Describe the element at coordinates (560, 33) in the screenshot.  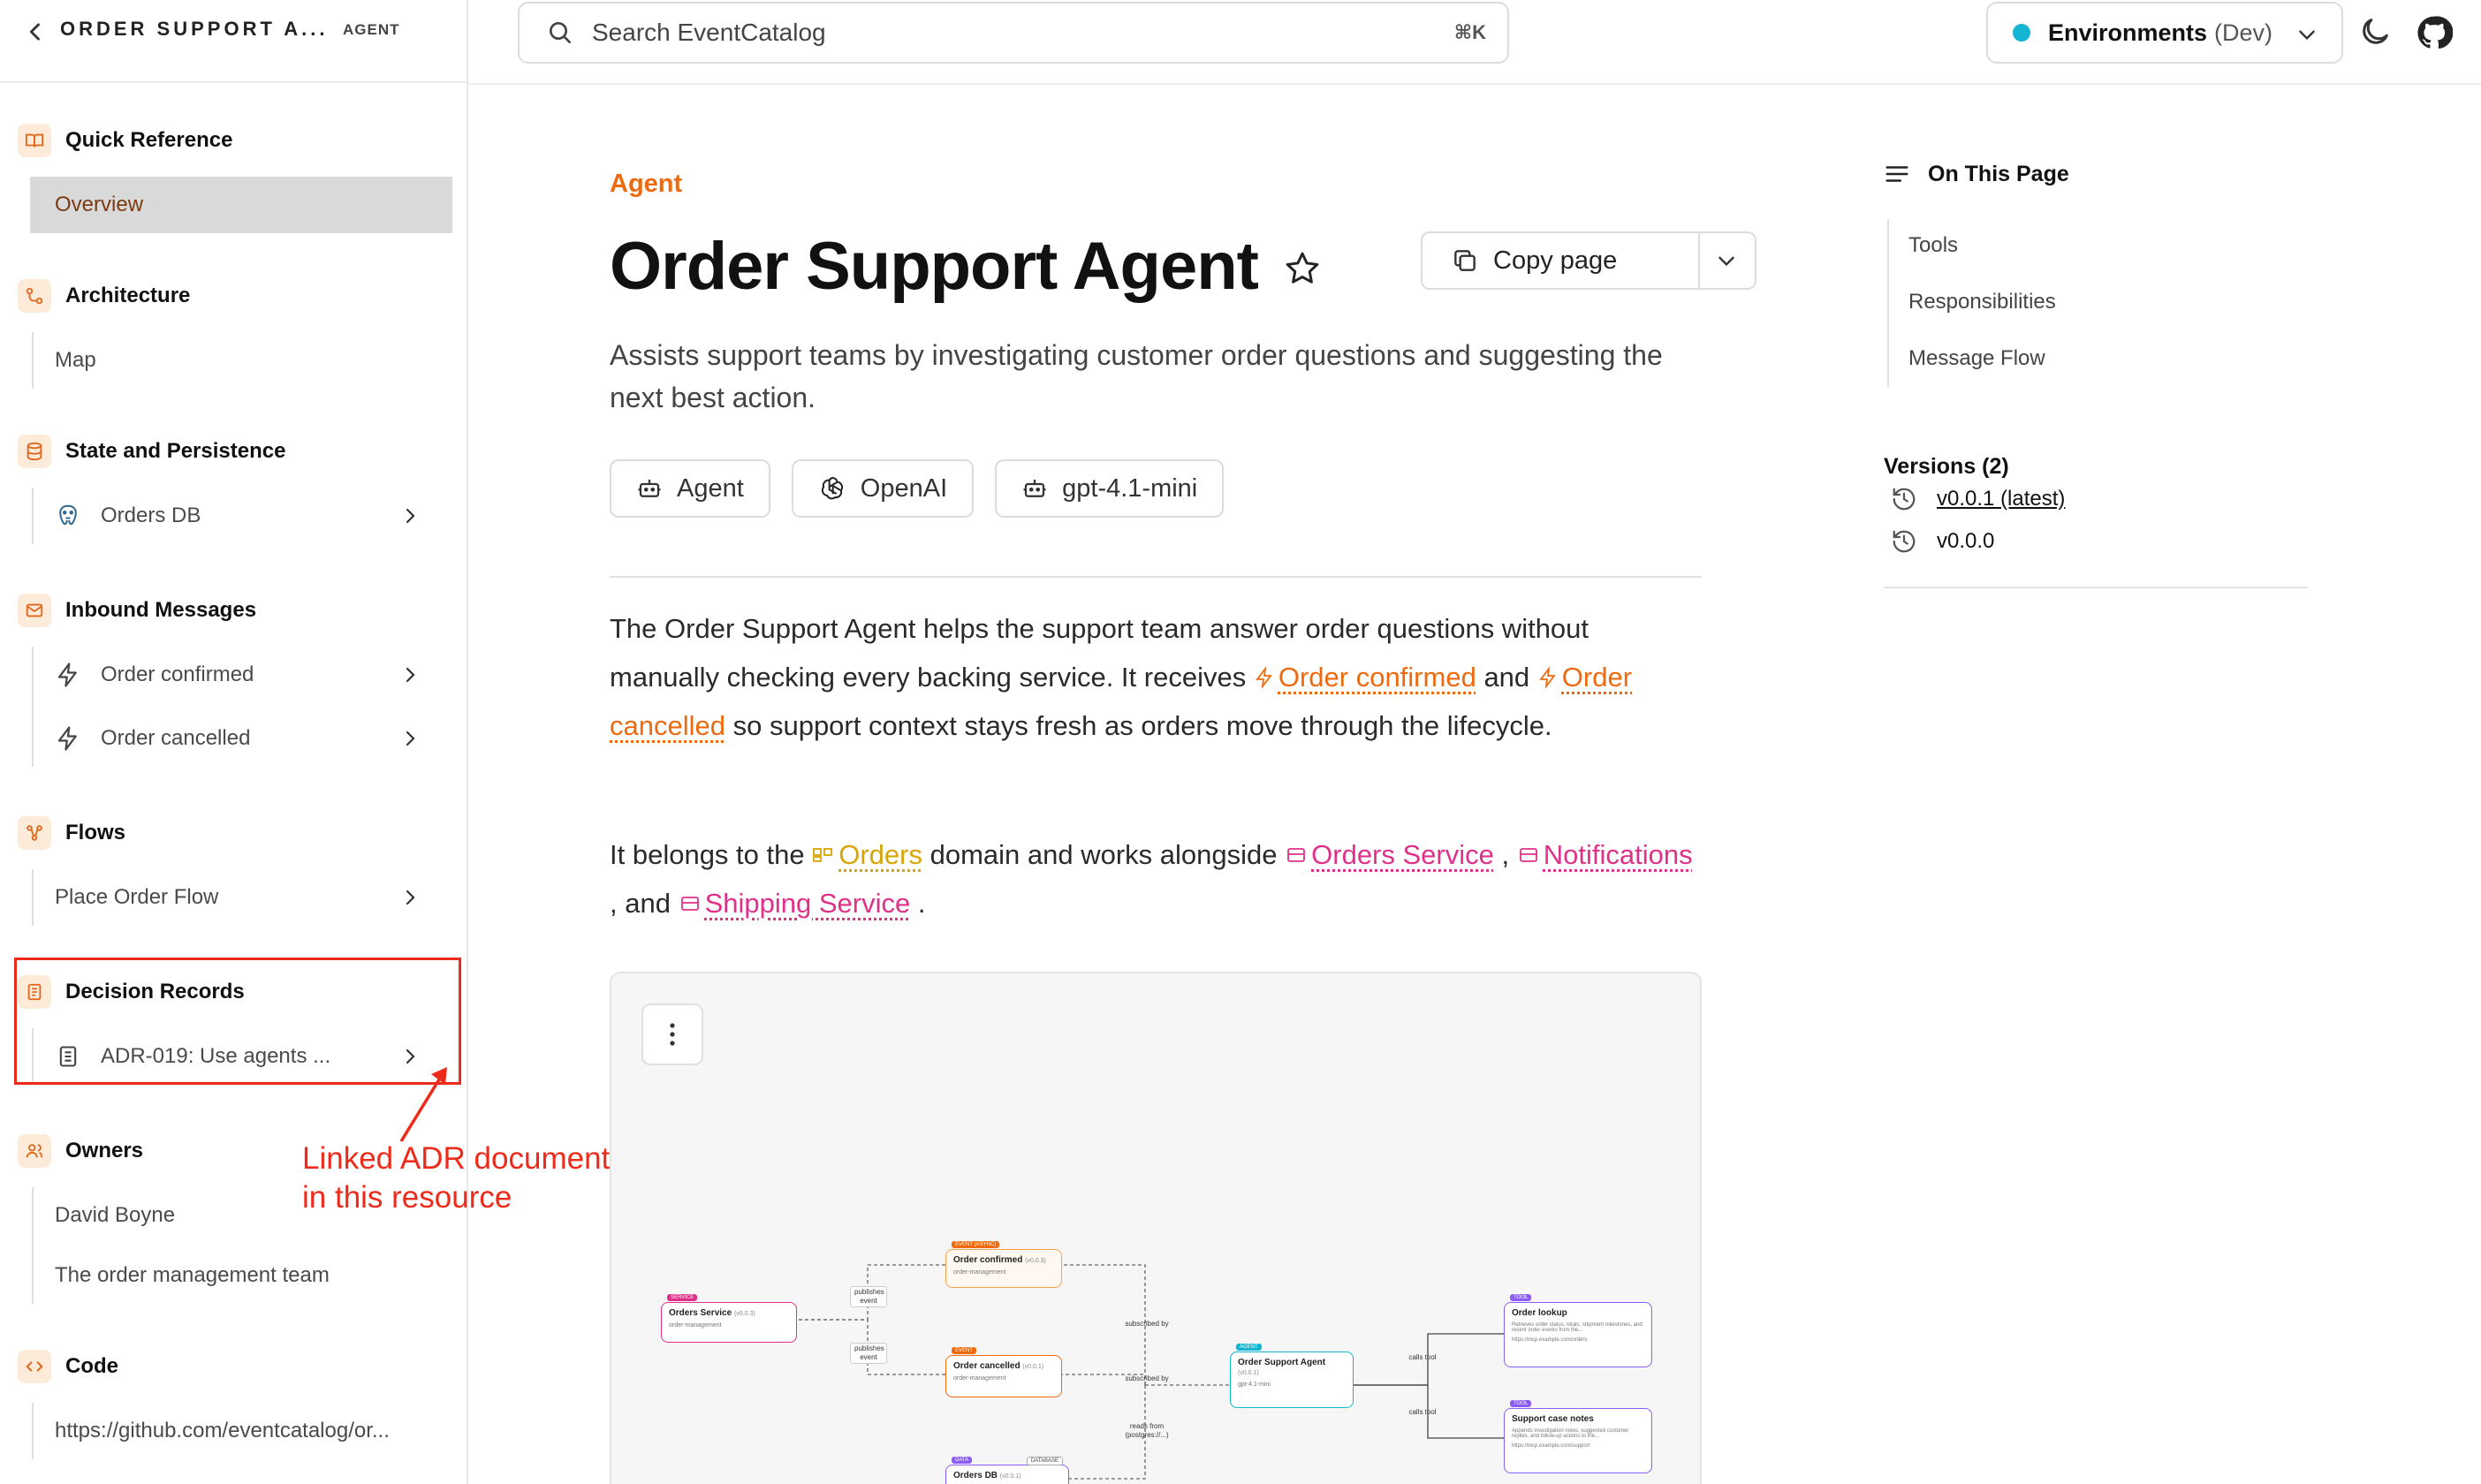
I see `search-icon` at that location.